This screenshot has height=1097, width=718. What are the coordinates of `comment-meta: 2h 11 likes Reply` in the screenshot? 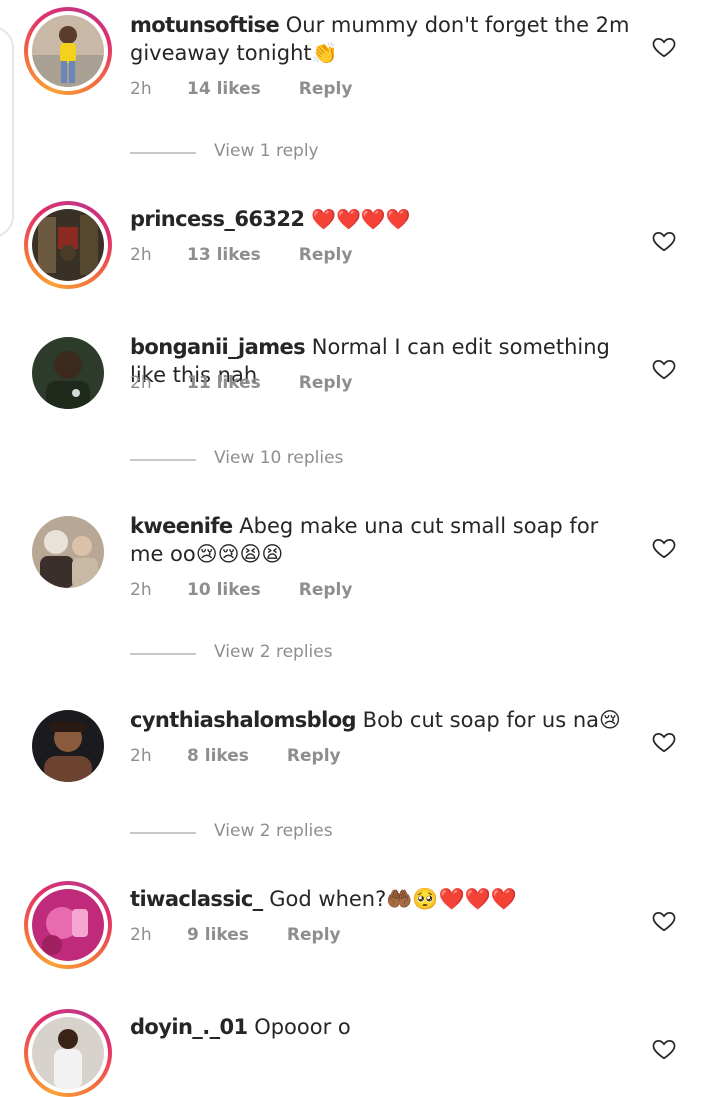 It's located at (241, 383).